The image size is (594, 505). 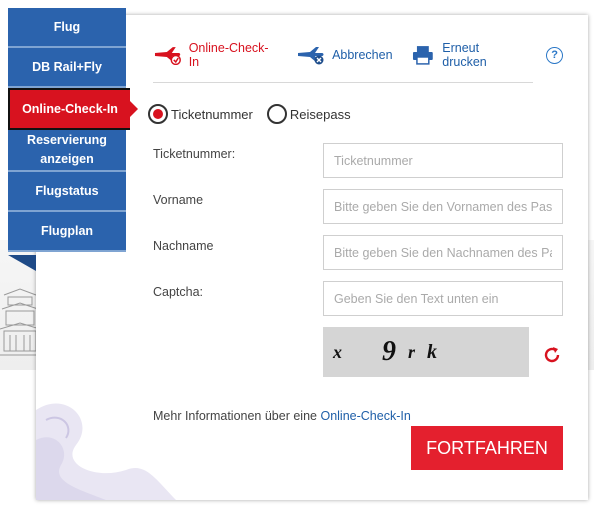 I want to click on refresh-icon, so click(x=552, y=355).